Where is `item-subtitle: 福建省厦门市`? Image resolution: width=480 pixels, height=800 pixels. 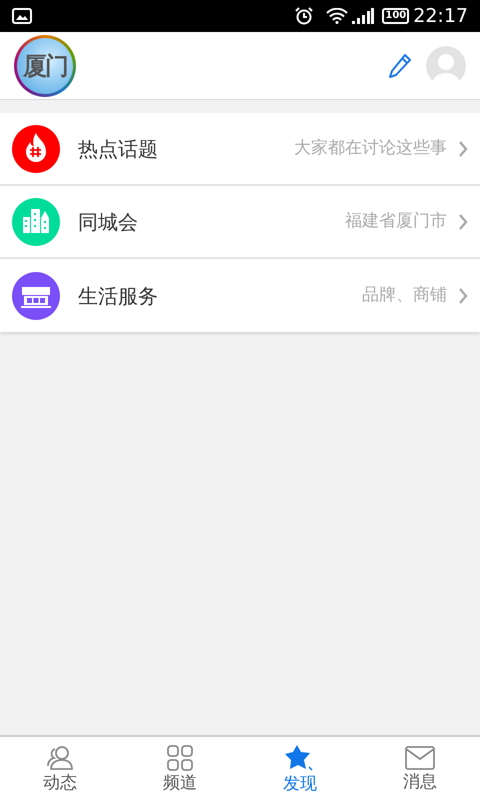 item-subtitle: 福建省厦门市 is located at coordinates (396, 221).